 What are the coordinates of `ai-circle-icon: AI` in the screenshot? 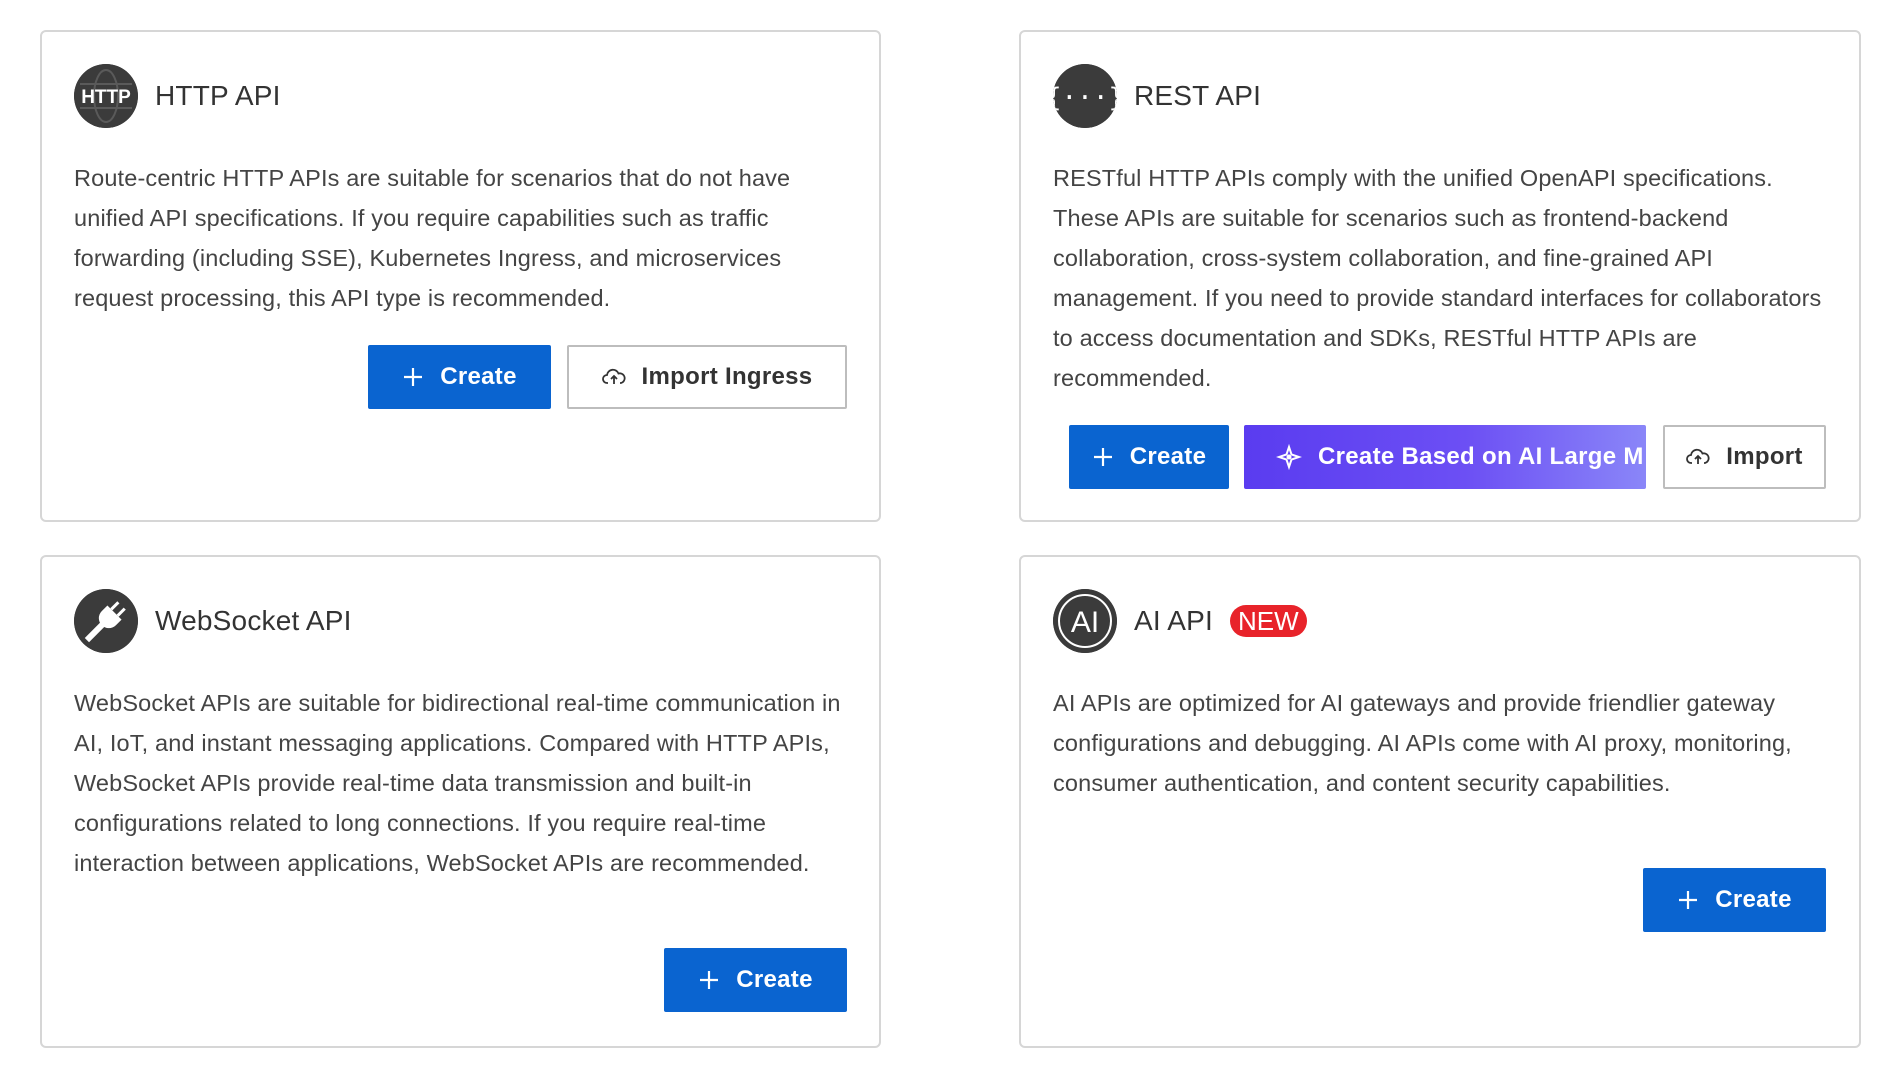 It's located at (1085, 621).